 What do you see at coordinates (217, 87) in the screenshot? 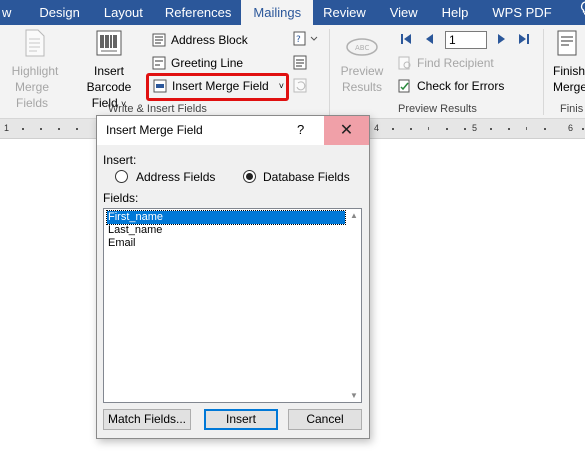
I see `highlight-annotation-box` at bounding box center [217, 87].